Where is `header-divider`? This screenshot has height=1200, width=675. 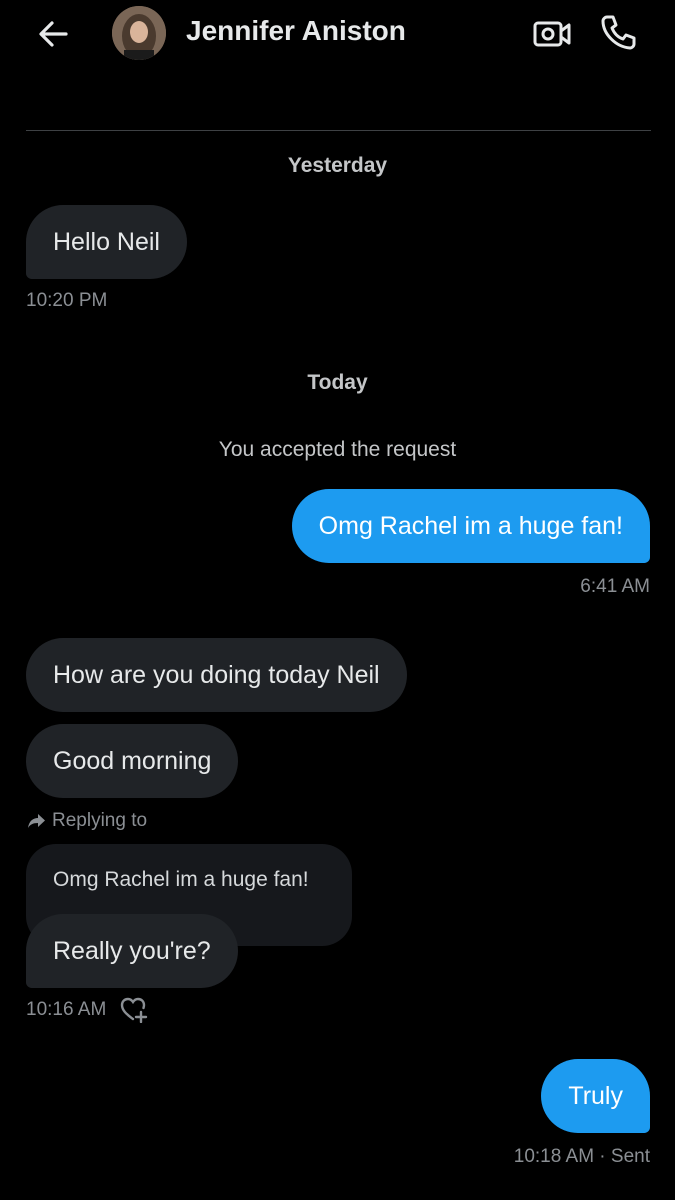
header-divider is located at coordinates (338, 130).